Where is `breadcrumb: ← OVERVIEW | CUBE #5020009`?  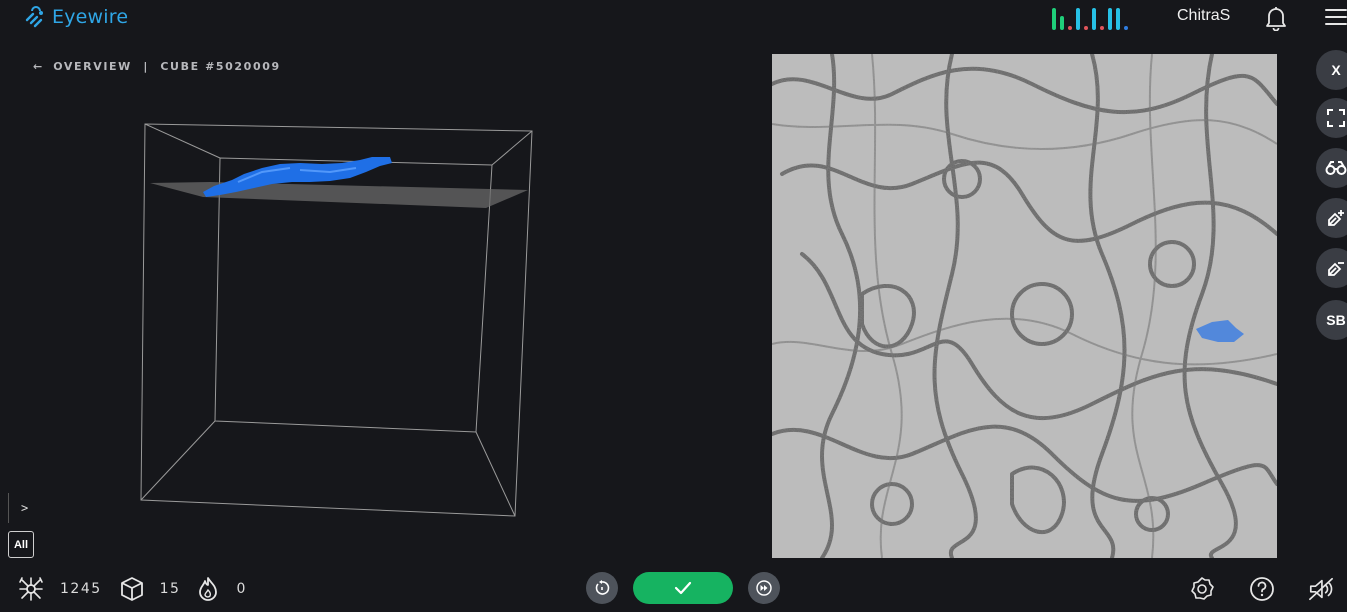 breadcrumb: ← OVERVIEW | CUBE #5020009 is located at coordinates (157, 66).